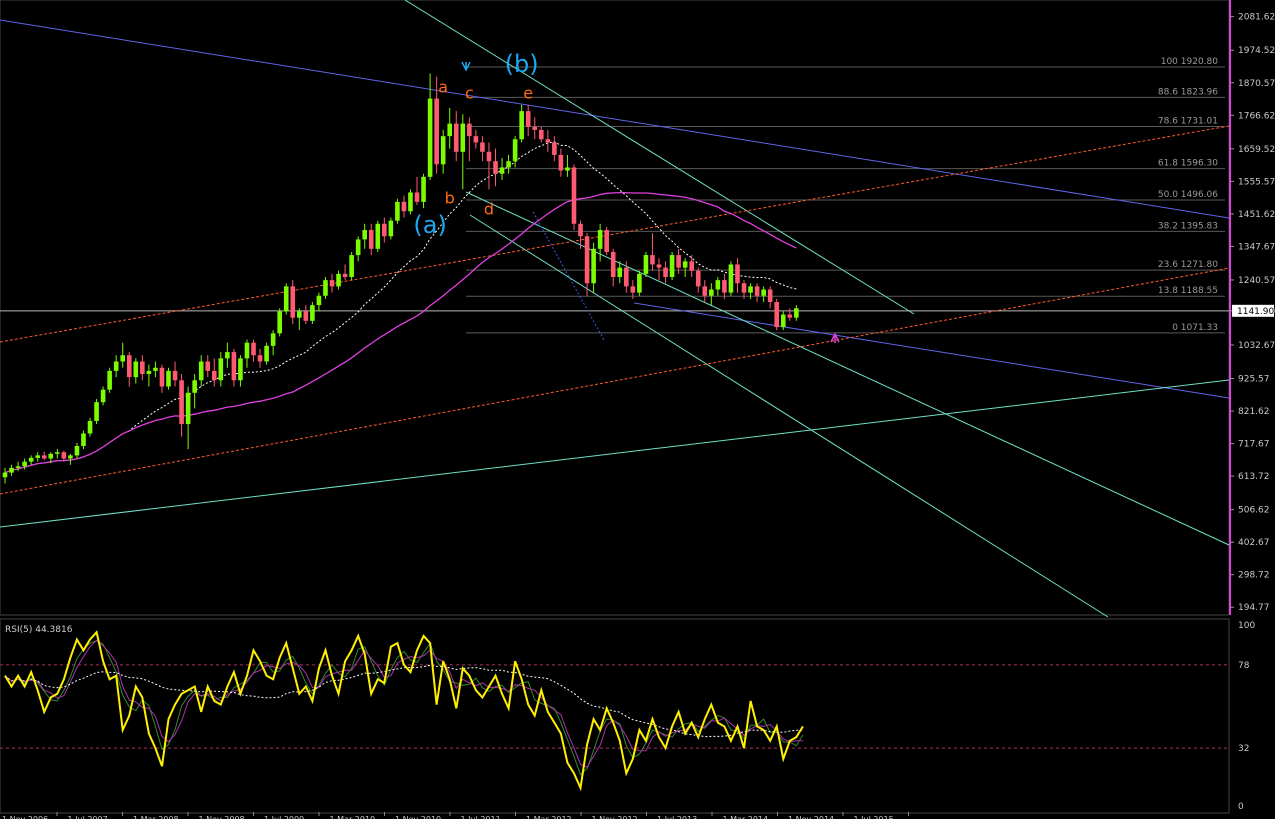  What do you see at coordinates (677, 817) in the screenshot?
I see `time-axis-label: 1 Jul 2013` at bounding box center [677, 817].